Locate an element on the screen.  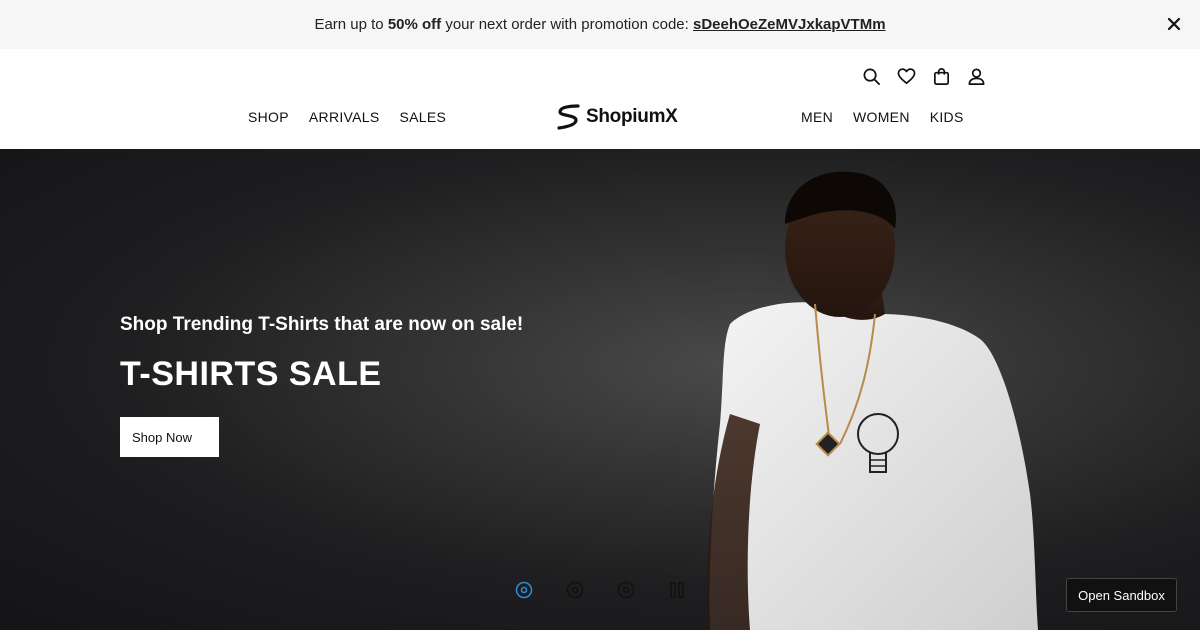
site-logo: ShopiumX is located at coordinates (617, 117).